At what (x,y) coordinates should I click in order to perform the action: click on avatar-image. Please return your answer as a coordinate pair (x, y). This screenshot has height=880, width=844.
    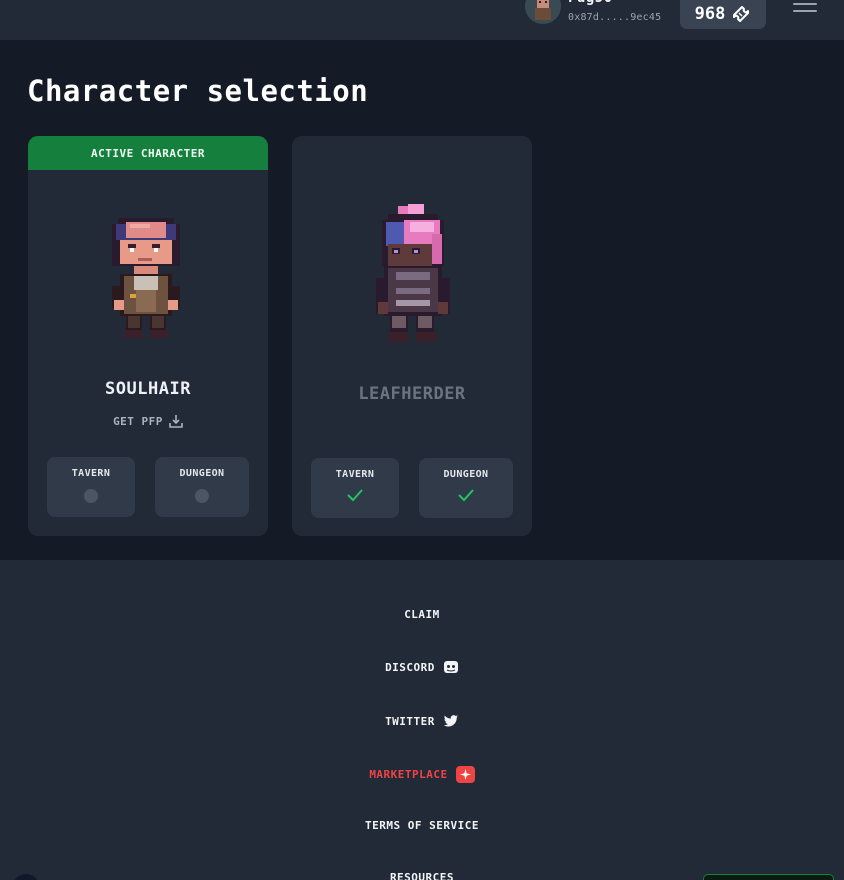
    Looking at the image, I should click on (543, 12).